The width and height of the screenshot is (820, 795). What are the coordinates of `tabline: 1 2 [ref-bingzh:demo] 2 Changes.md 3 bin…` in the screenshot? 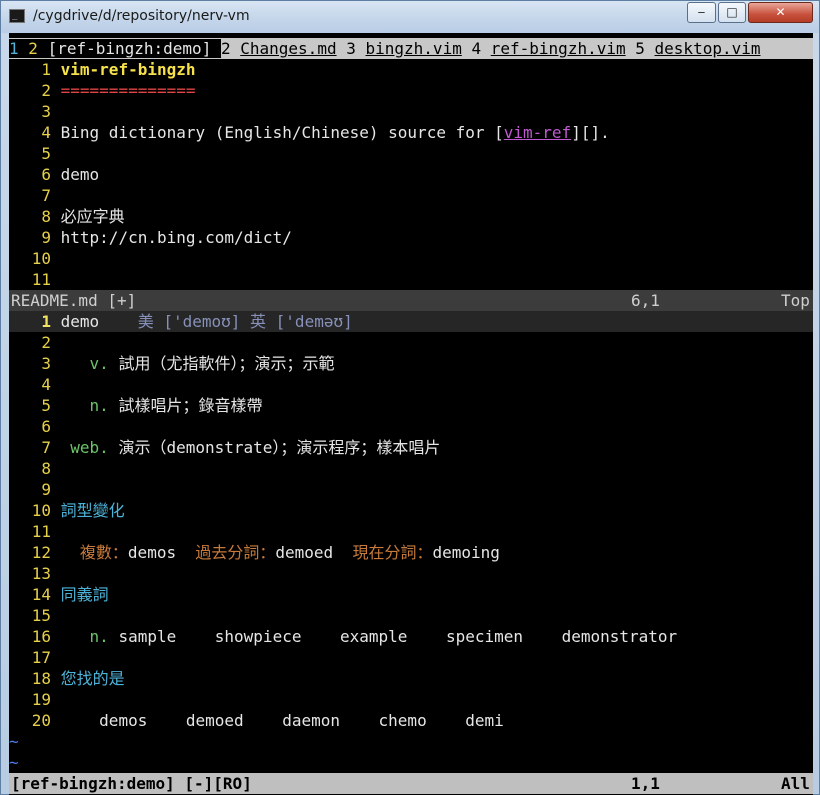 It's located at (411, 48).